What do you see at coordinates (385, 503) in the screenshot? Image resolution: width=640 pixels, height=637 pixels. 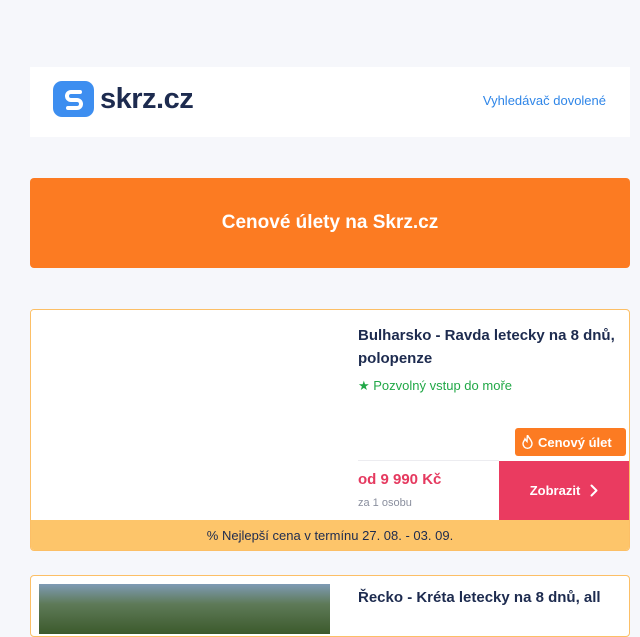 I see `price-note: za 1 osobu` at bounding box center [385, 503].